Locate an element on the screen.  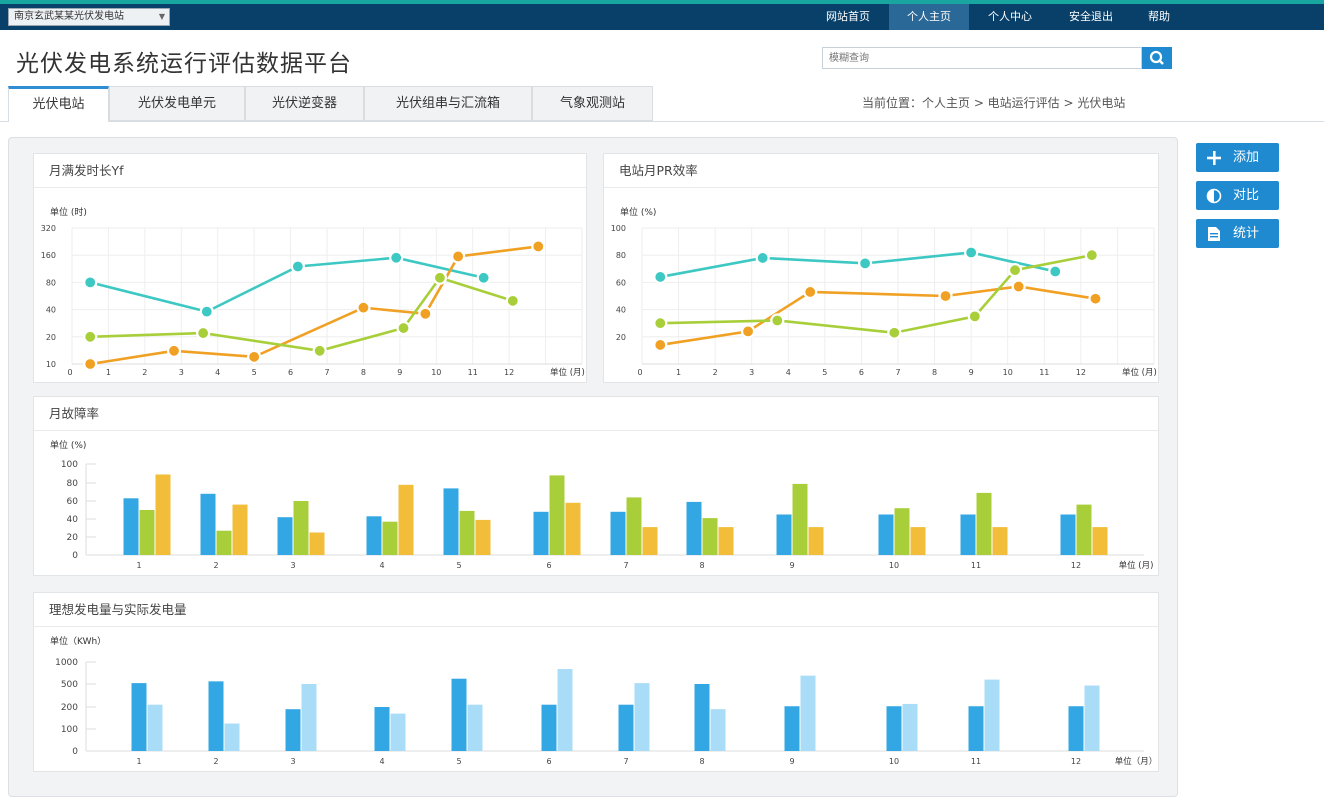
search-button is located at coordinates (1157, 58).